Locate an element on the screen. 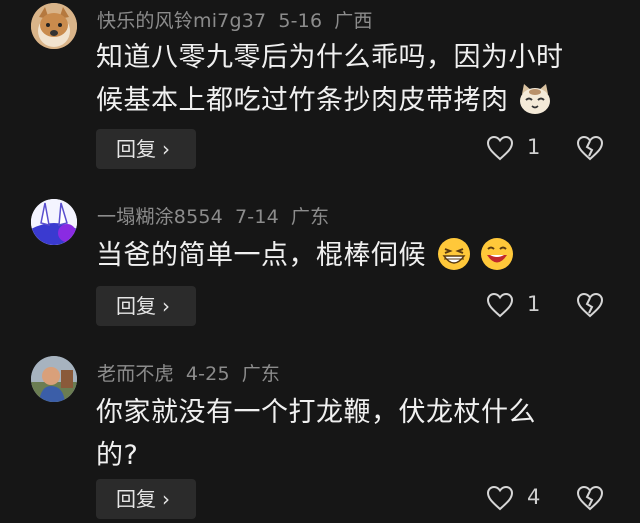  comment-meta: 一塌糊涂8554 7-14 广东 is located at coordinates (219, 215).